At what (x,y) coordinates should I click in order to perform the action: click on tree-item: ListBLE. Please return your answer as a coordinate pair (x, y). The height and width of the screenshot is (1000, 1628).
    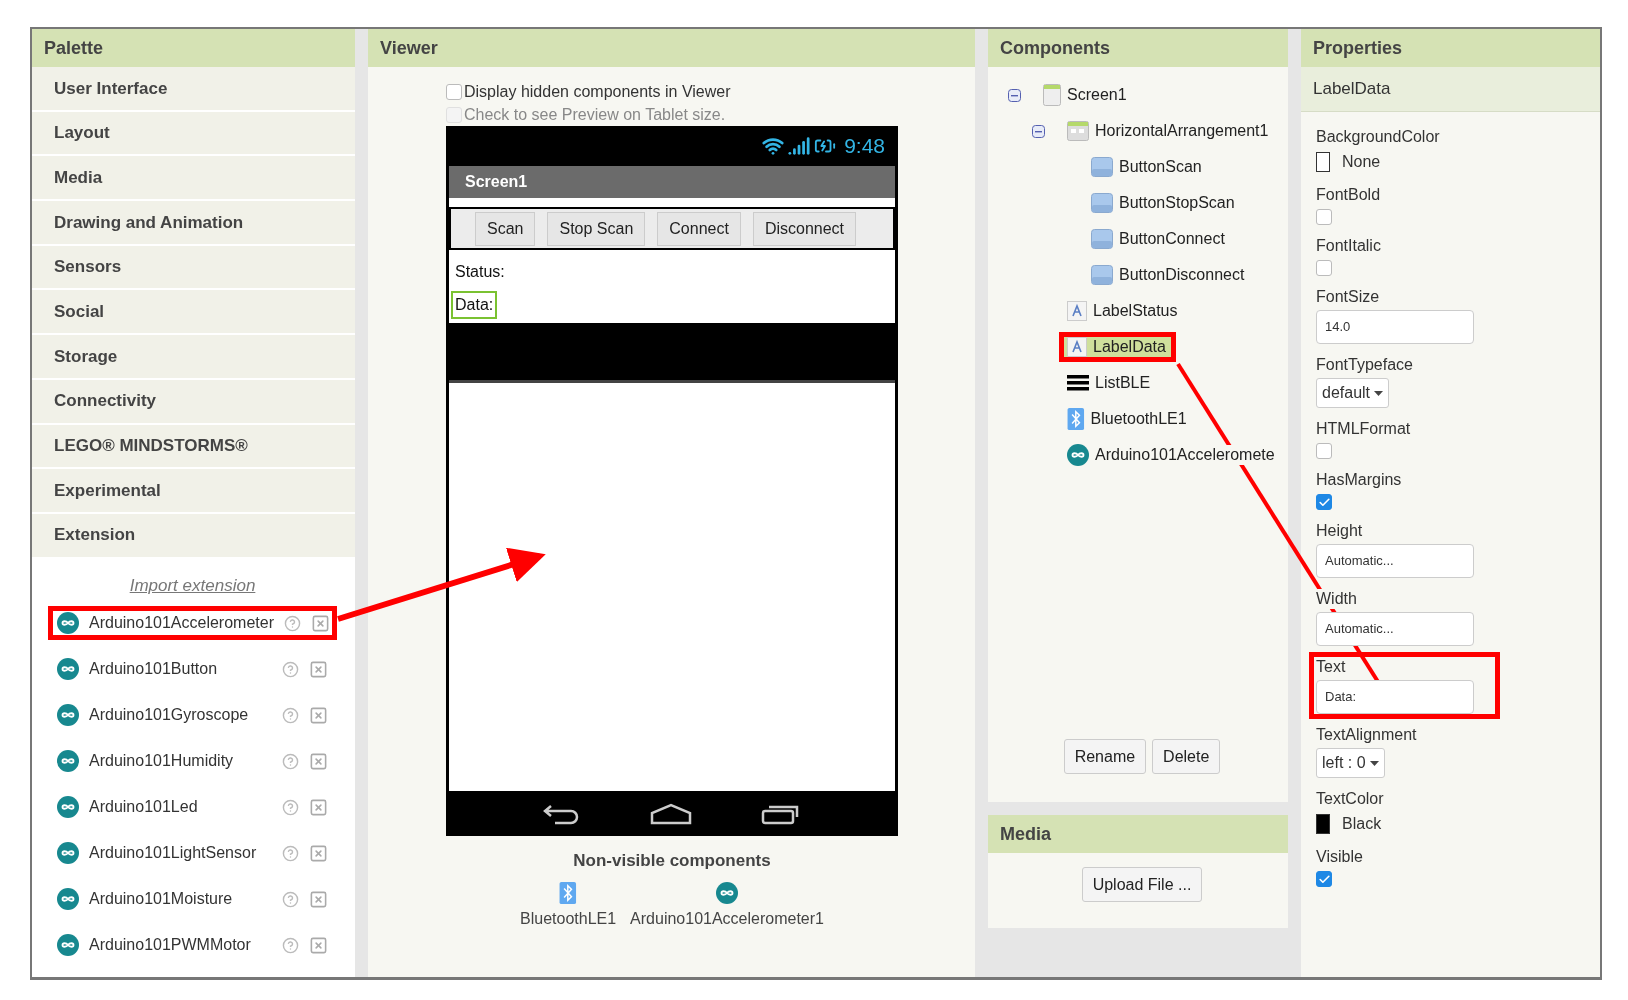
    Looking at the image, I should click on (1110, 383).